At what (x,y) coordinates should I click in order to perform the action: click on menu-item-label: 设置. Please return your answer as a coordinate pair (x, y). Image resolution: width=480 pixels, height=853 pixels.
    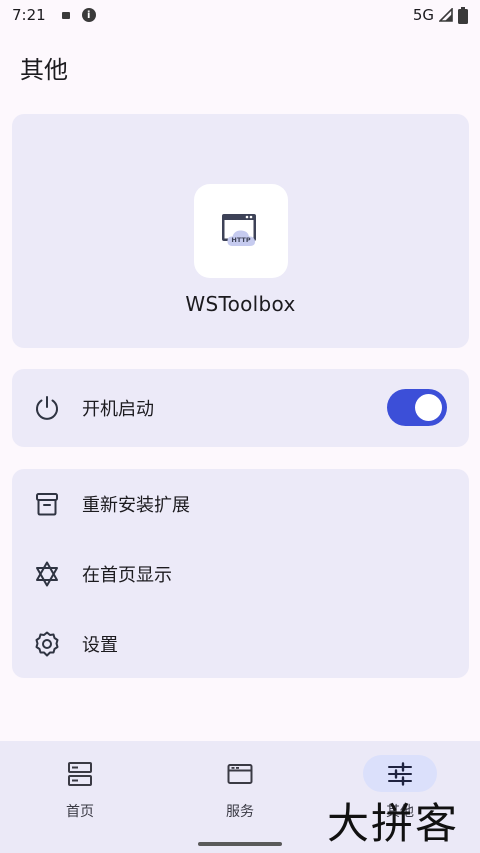
    Looking at the image, I should click on (100, 645).